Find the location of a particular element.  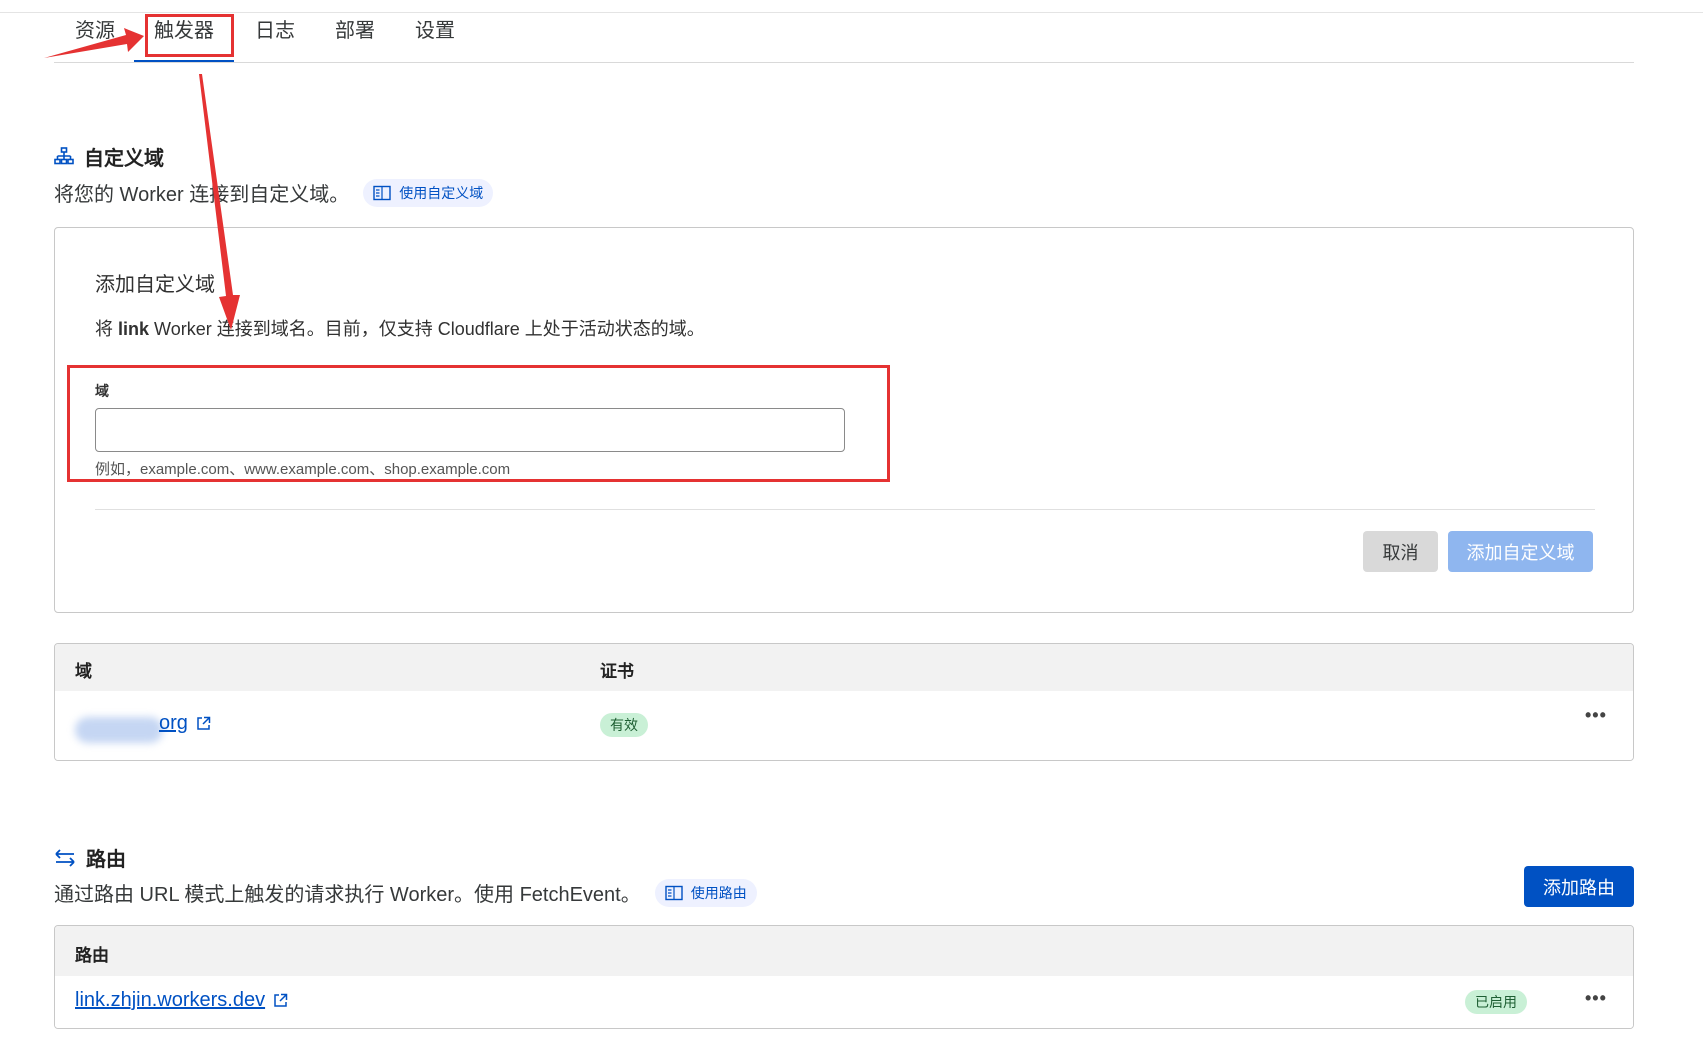

custom-domain-doc-label: 使用自定义域 is located at coordinates (441, 192).